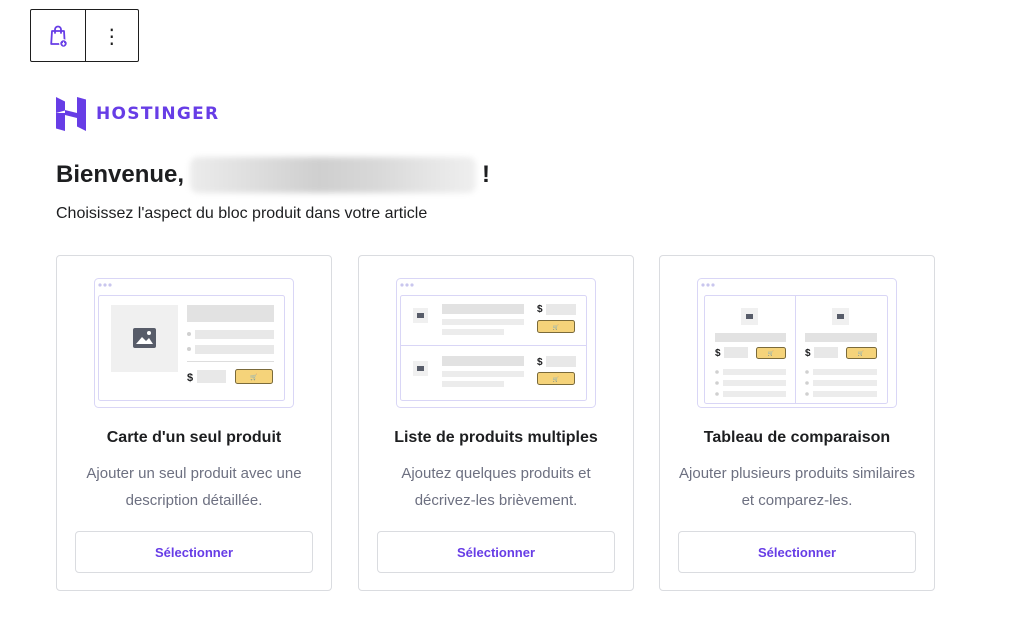  Describe the element at coordinates (194, 343) in the screenshot. I see `single-product-illustration: $ 🛒` at that location.